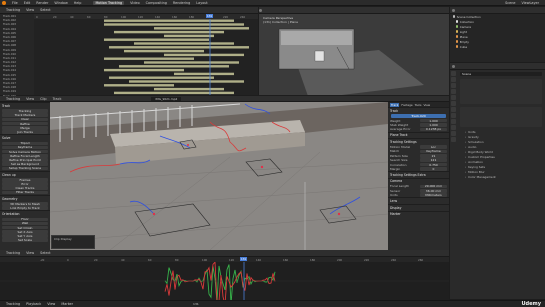 The image size is (545, 307). I want to click on setting-value: Millimeters, so click(433, 195).